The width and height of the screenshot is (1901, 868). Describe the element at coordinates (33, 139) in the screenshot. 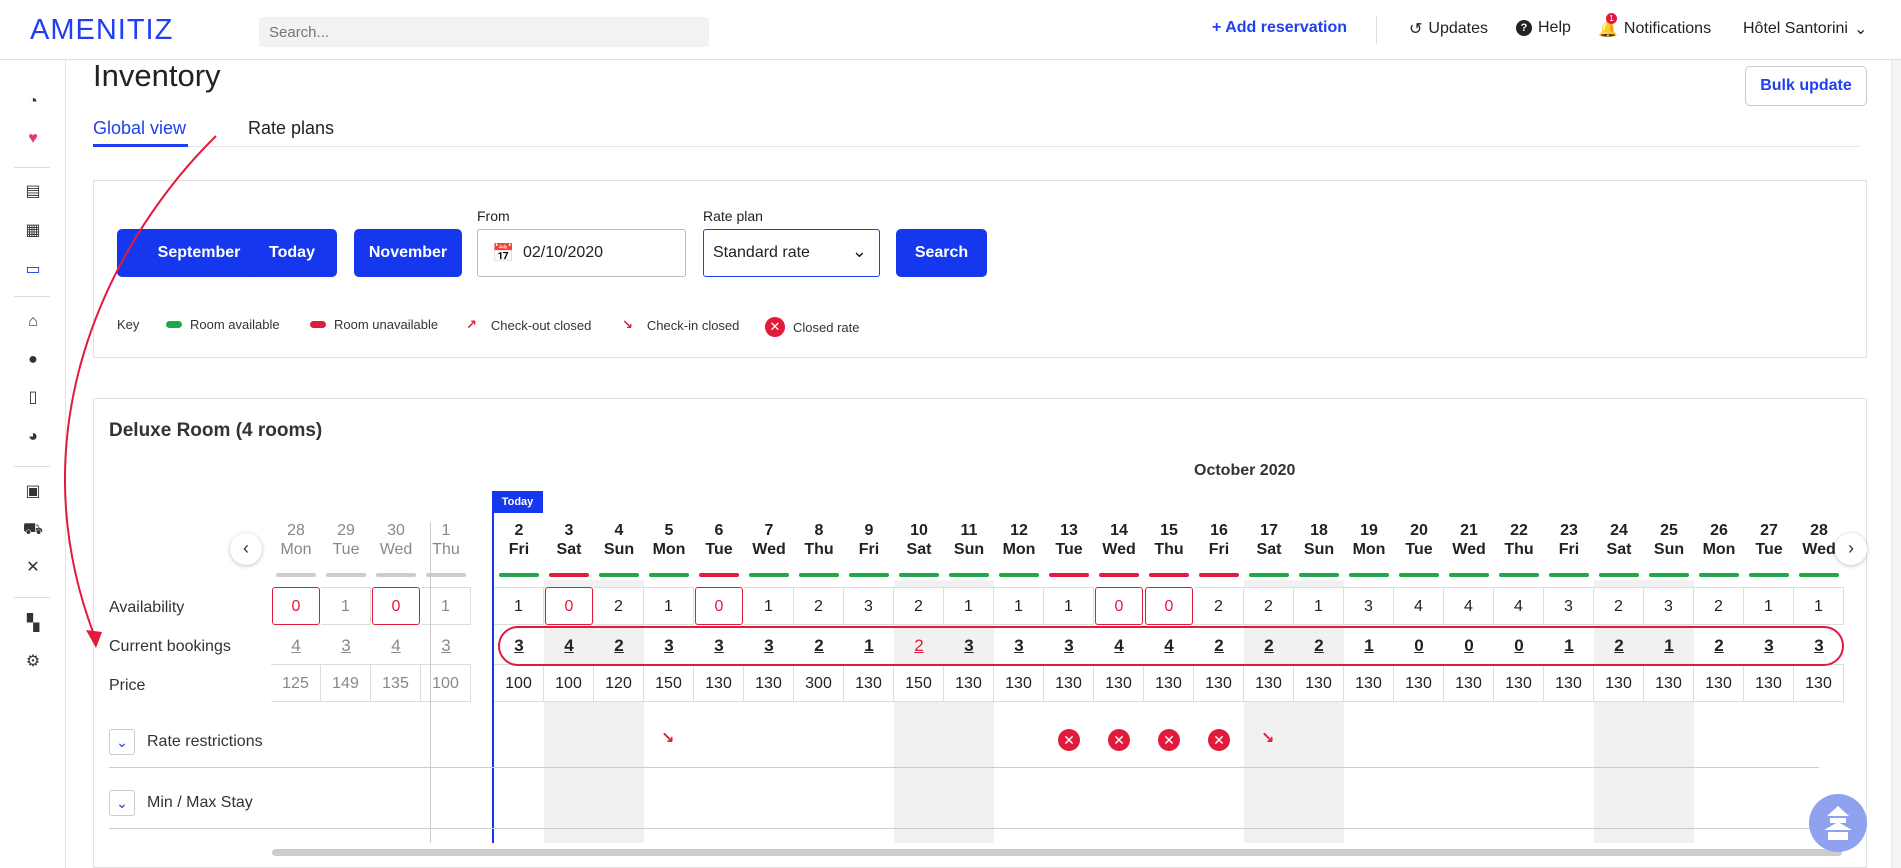

I see `heart-icon: ♥` at that location.